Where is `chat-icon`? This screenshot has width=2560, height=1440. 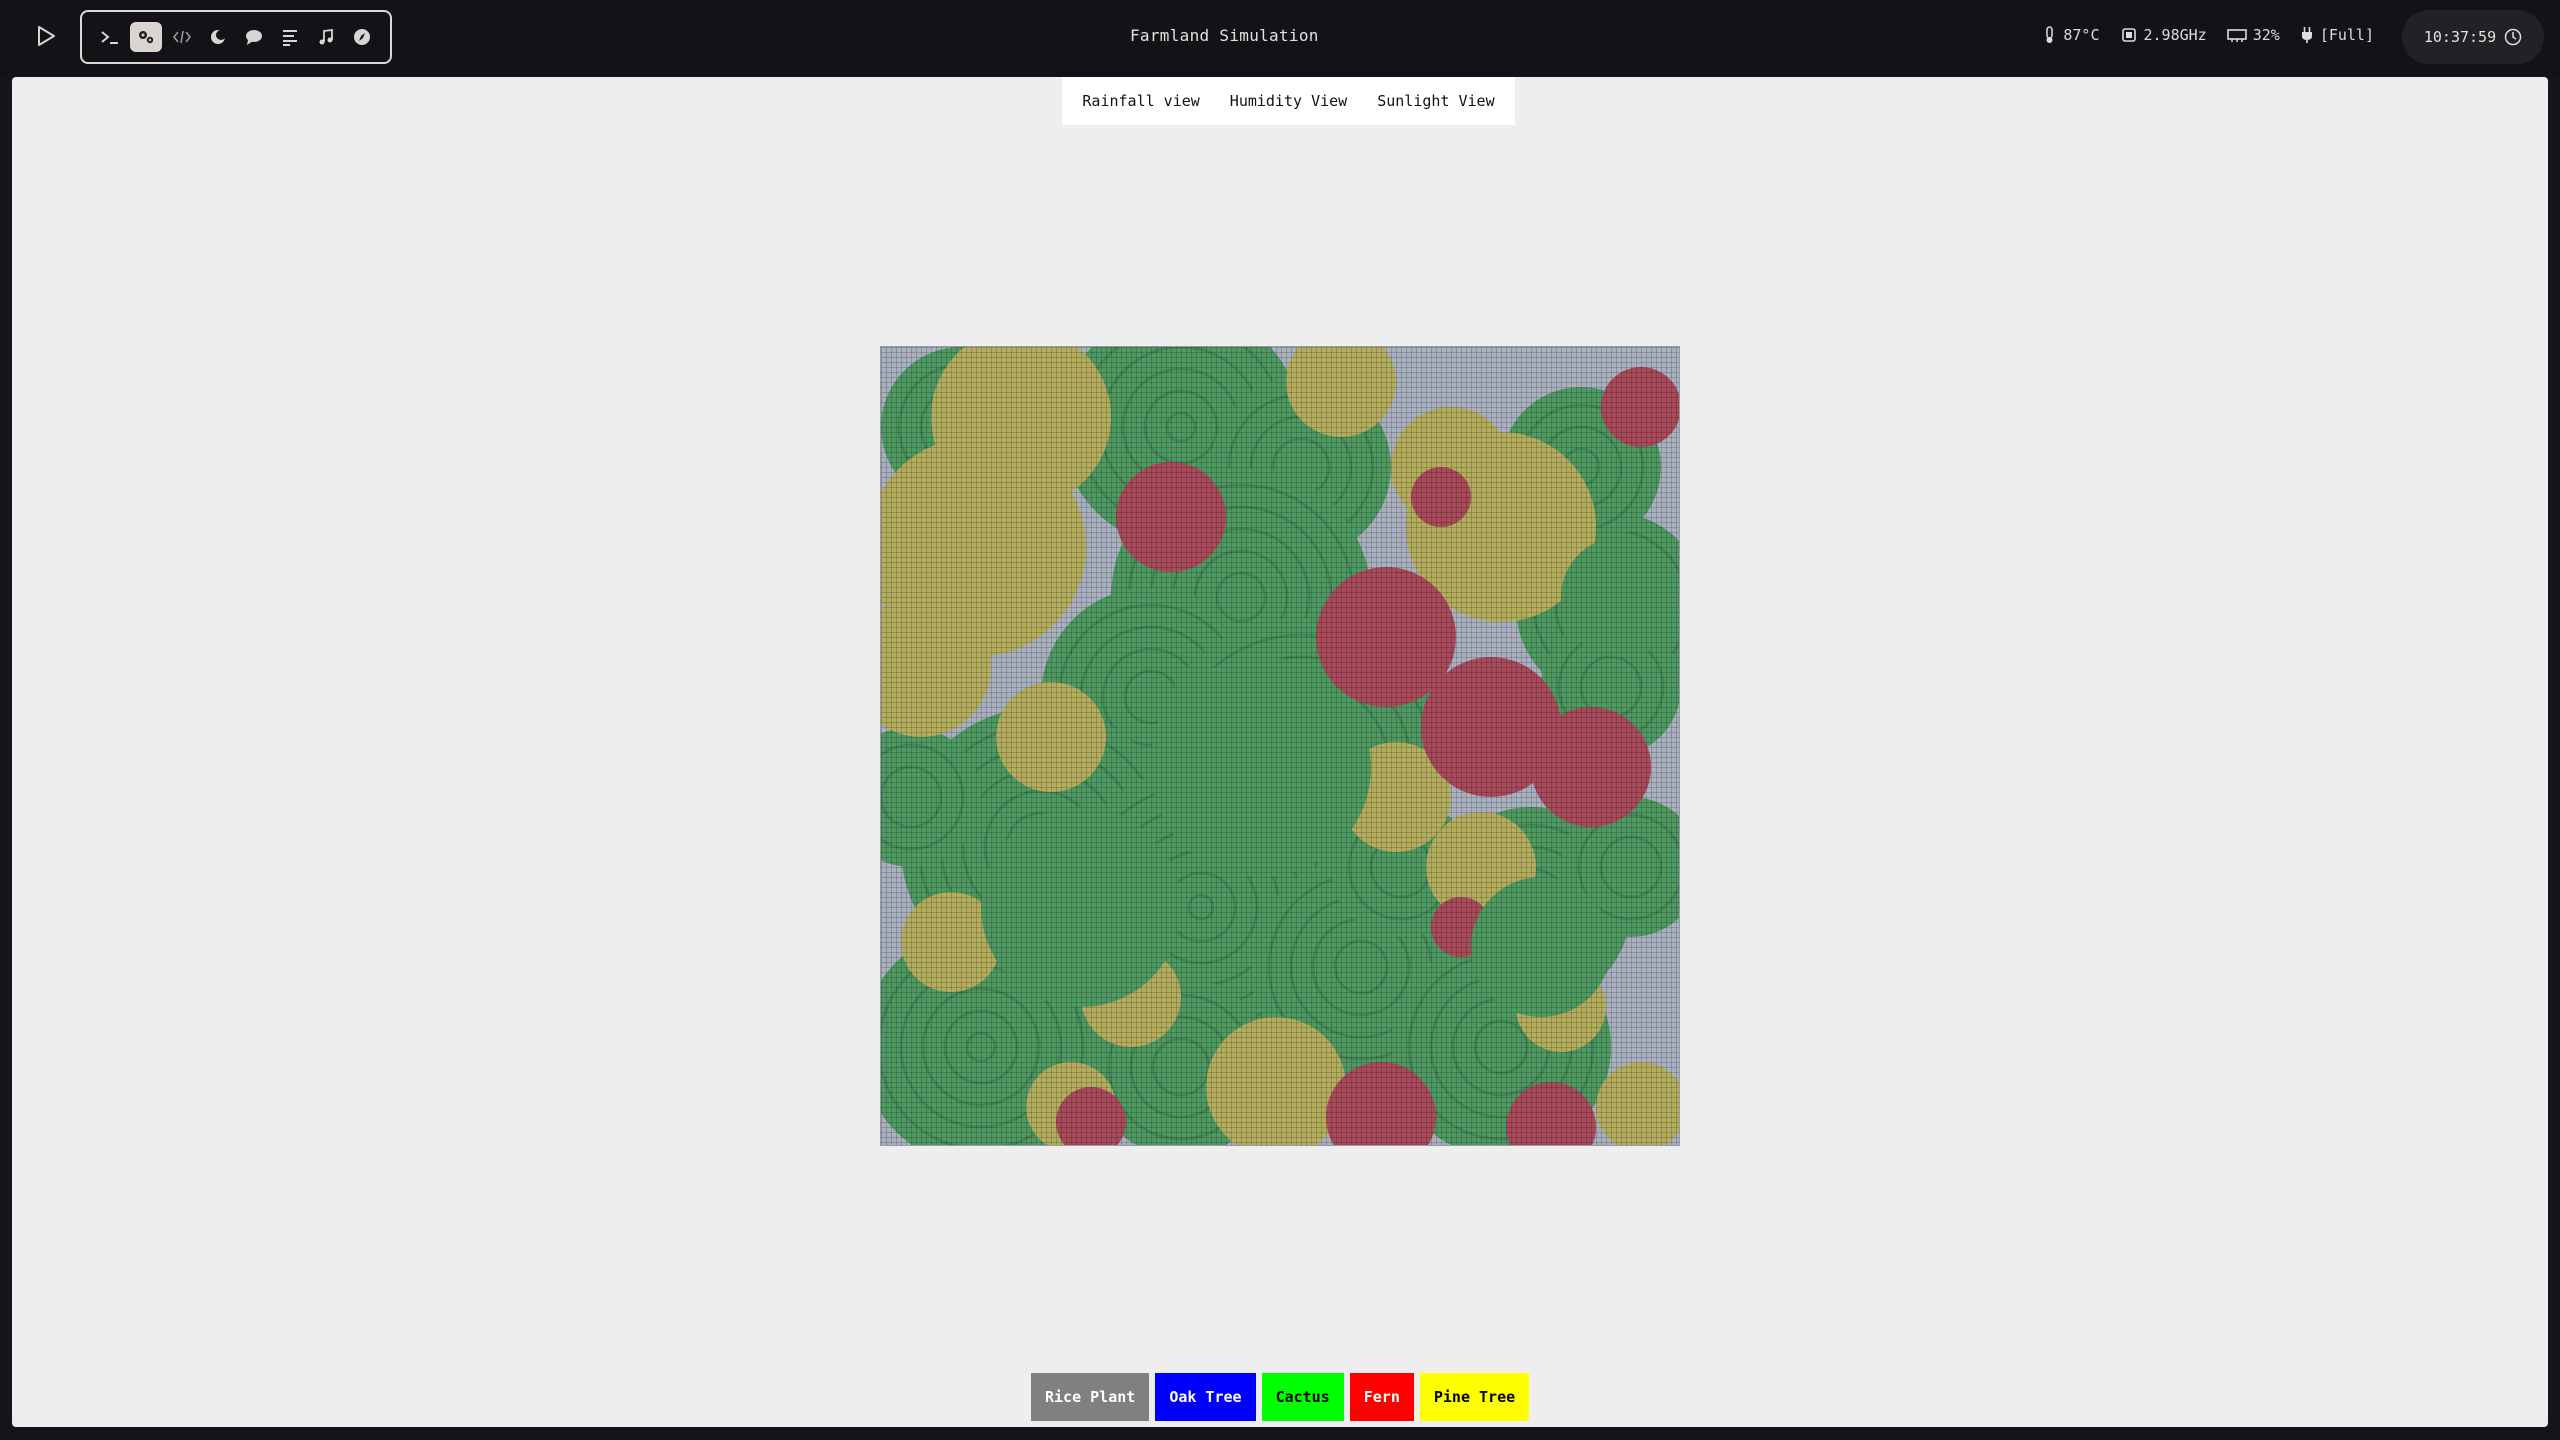 chat-icon is located at coordinates (254, 37).